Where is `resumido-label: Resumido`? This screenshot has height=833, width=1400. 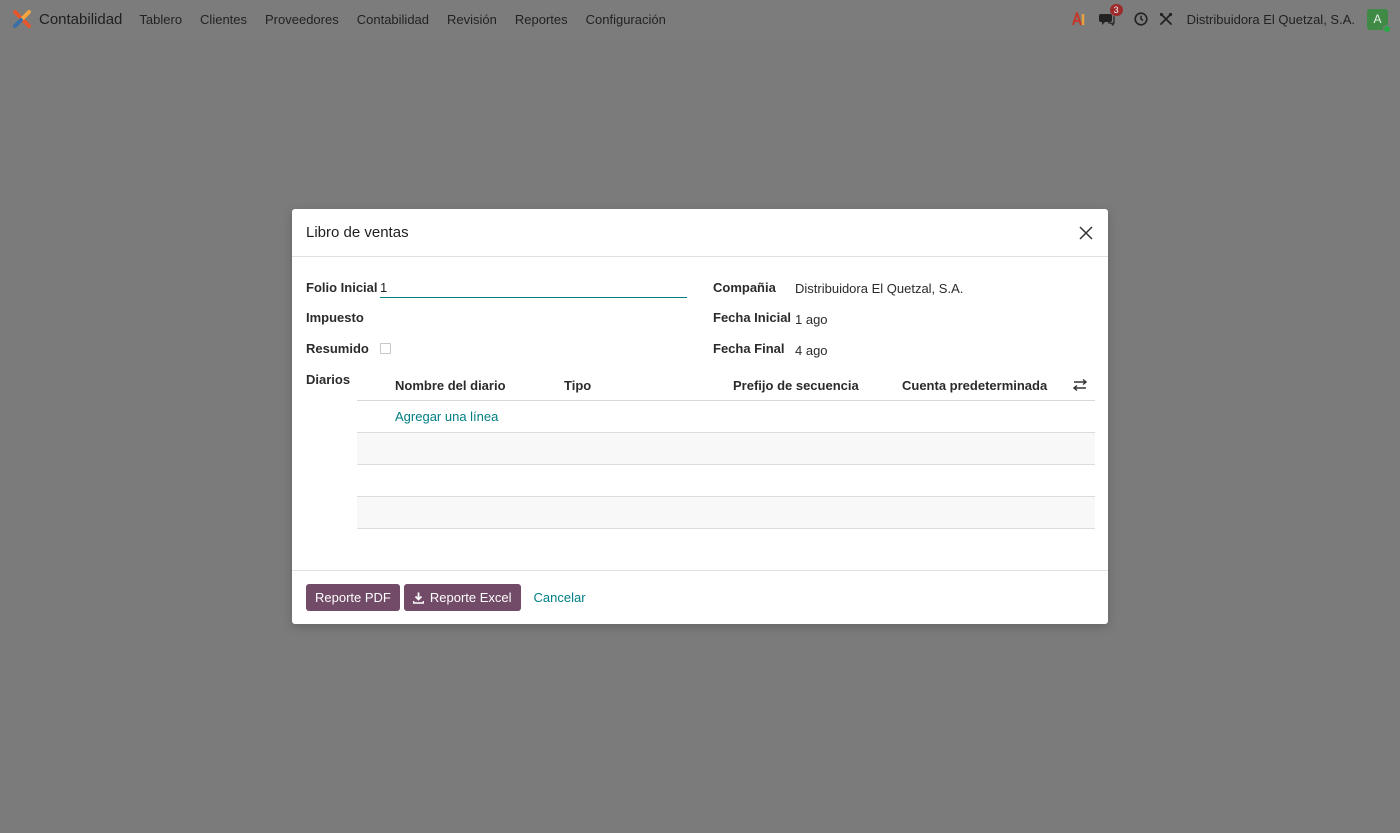
resumido-label: Resumido is located at coordinates (337, 348).